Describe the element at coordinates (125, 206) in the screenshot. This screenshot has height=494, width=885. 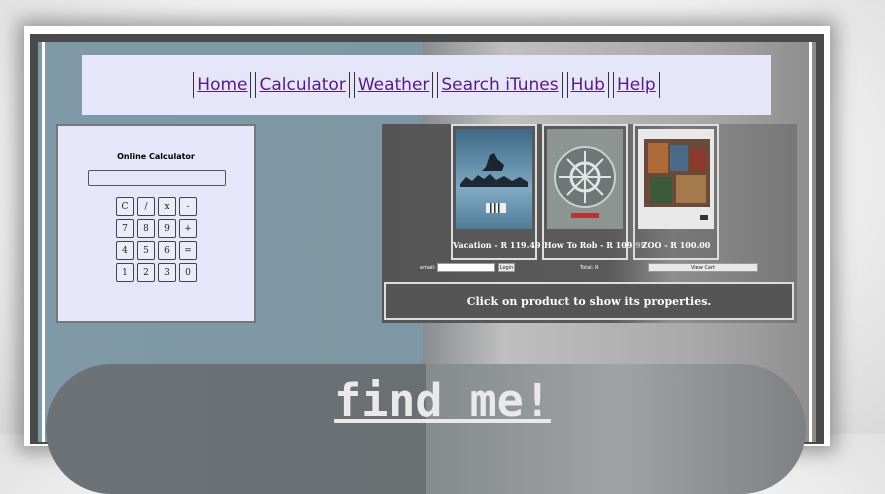
I see `key-clear: C` at that location.